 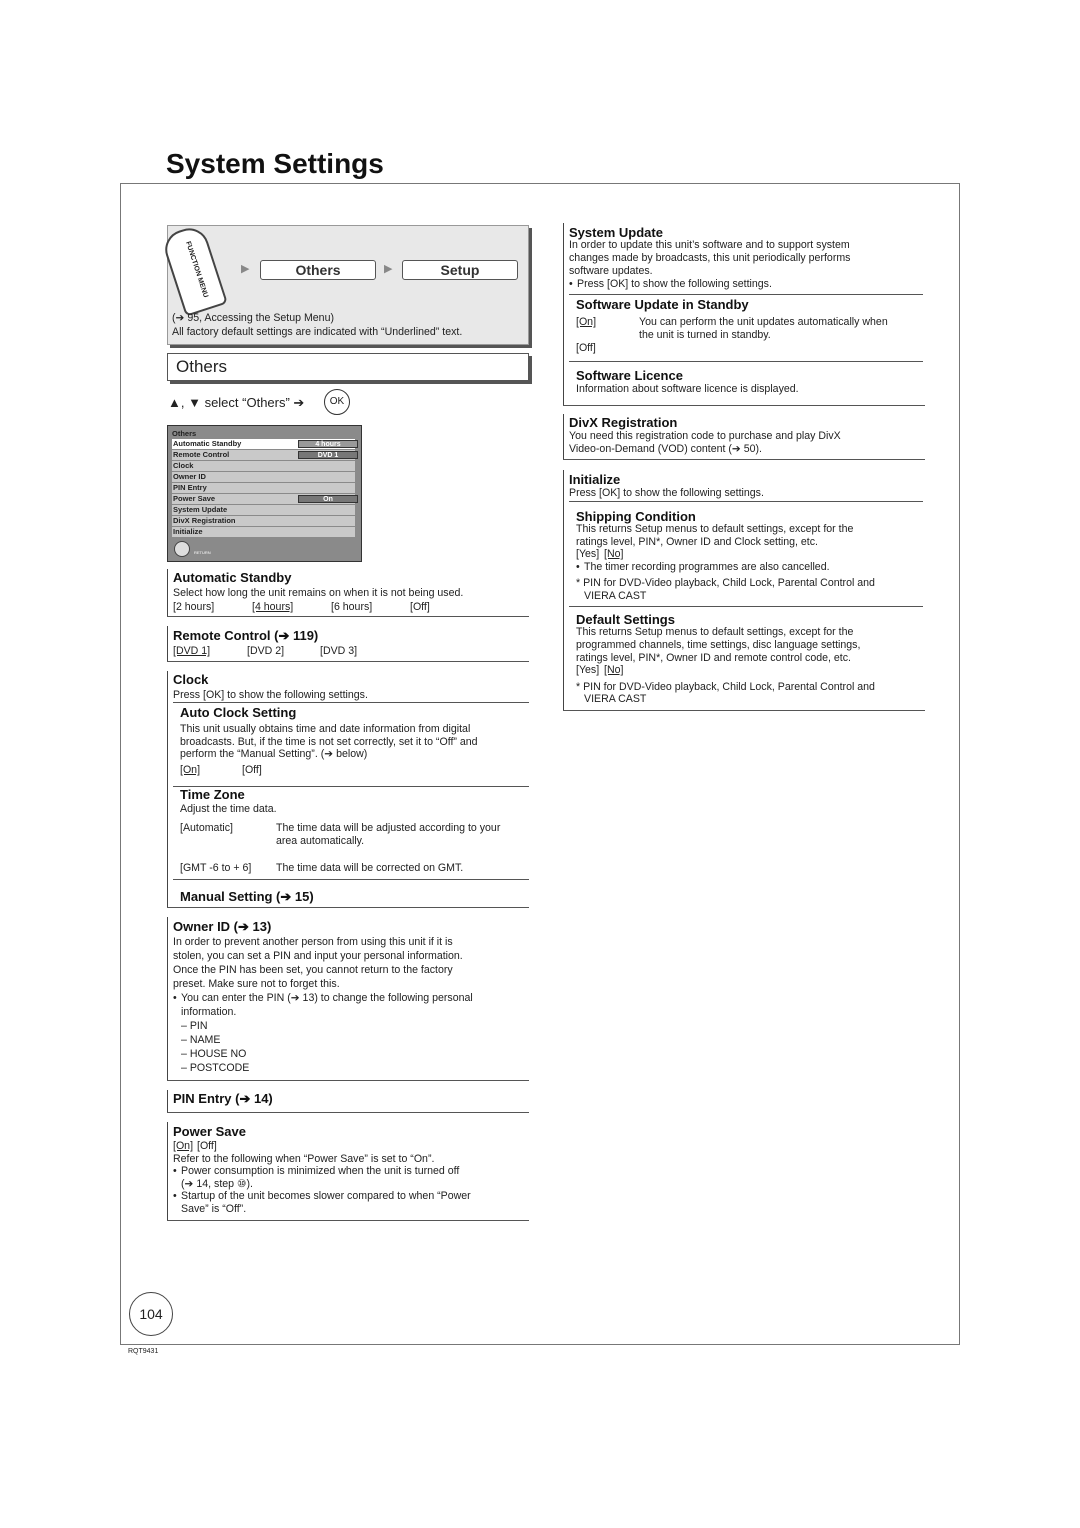 I want to click on system-update-heading: System Update, so click(x=616, y=232).